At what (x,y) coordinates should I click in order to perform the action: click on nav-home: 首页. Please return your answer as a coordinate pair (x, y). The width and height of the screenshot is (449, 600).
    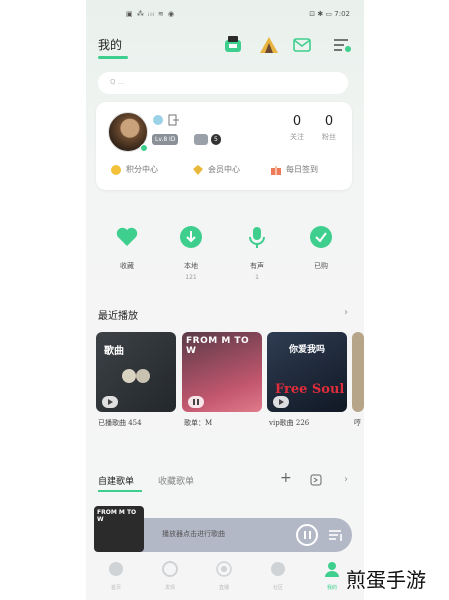
    Looking at the image, I should click on (116, 575).